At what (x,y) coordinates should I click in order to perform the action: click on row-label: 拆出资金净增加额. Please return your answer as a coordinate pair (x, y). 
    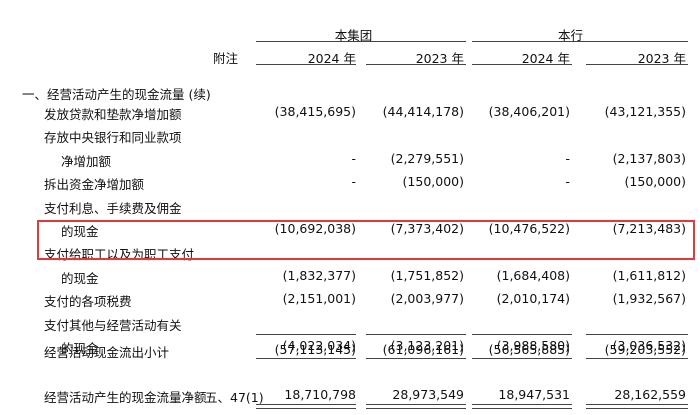
    Looking at the image, I should click on (94, 185).